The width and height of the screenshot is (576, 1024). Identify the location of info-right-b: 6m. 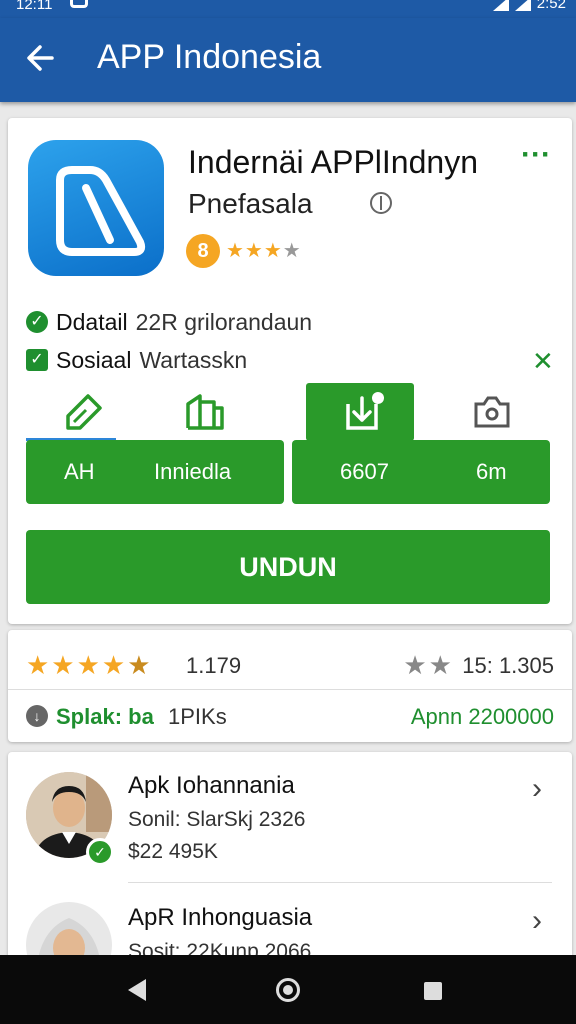
(491, 471).